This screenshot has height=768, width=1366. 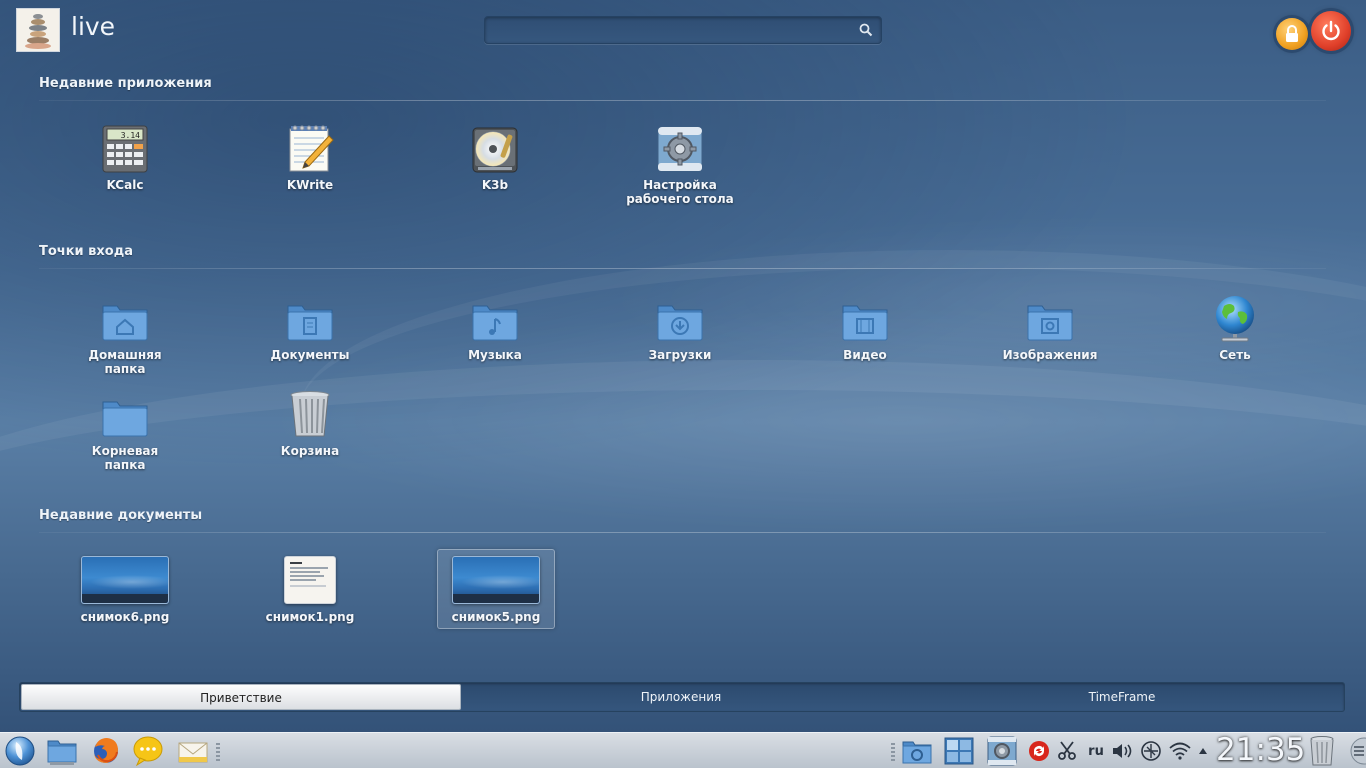 What do you see at coordinates (125, 419) in the screenshot?
I see `root-folder-icon` at bounding box center [125, 419].